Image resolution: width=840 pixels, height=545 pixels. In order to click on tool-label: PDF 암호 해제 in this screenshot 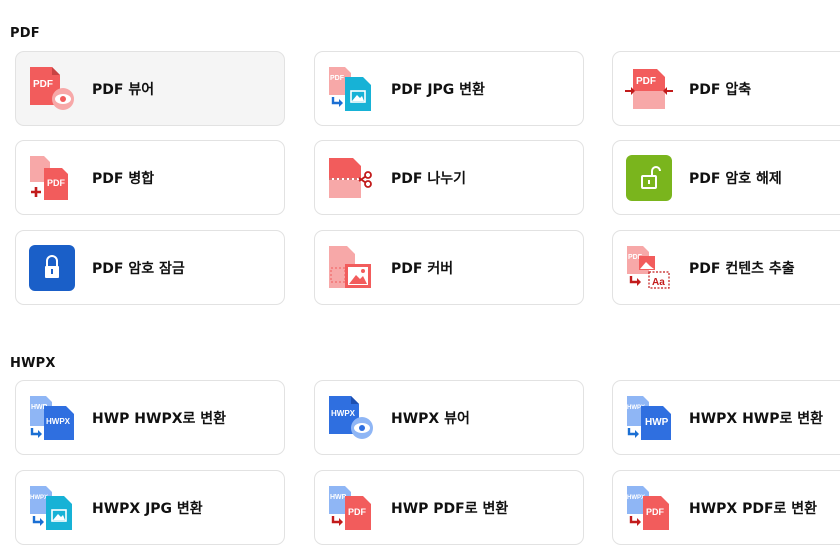, I will do `click(735, 178)`.